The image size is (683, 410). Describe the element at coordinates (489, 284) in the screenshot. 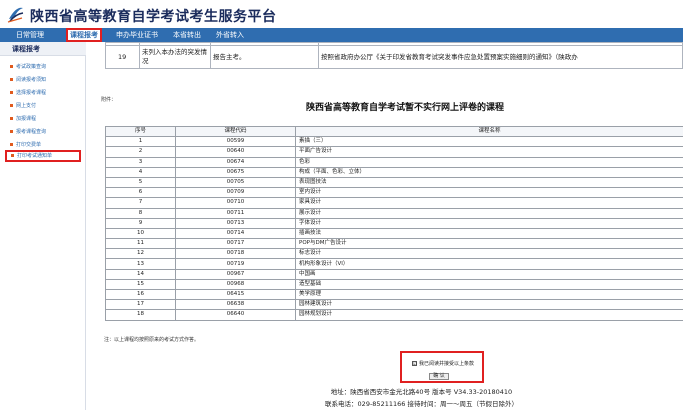

I see `course-name: 造型基础` at that location.